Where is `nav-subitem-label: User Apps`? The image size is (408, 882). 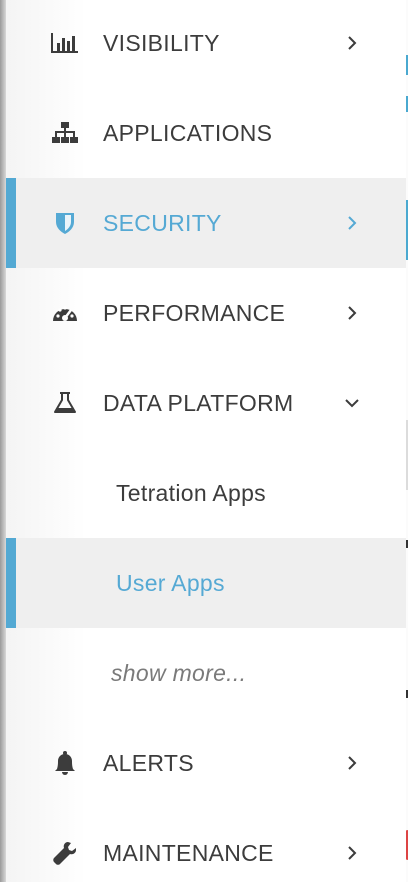
nav-subitem-label: User Apps is located at coordinates (170, 582).